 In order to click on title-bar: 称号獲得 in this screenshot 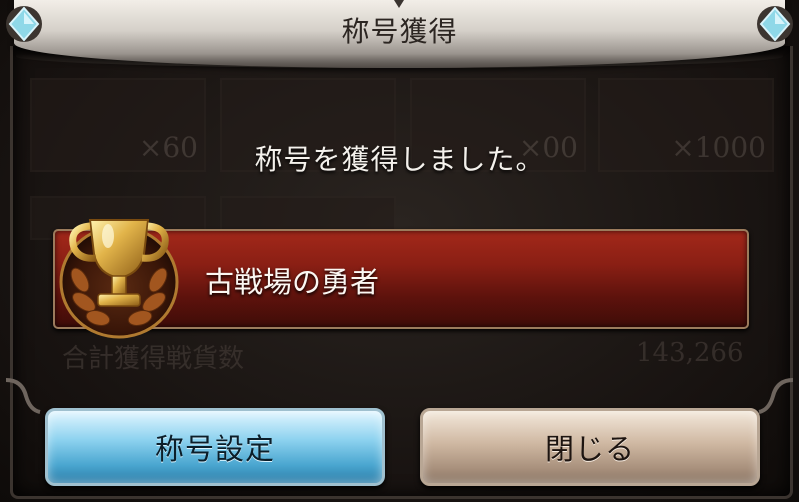, I will do `click(399, 34)`.